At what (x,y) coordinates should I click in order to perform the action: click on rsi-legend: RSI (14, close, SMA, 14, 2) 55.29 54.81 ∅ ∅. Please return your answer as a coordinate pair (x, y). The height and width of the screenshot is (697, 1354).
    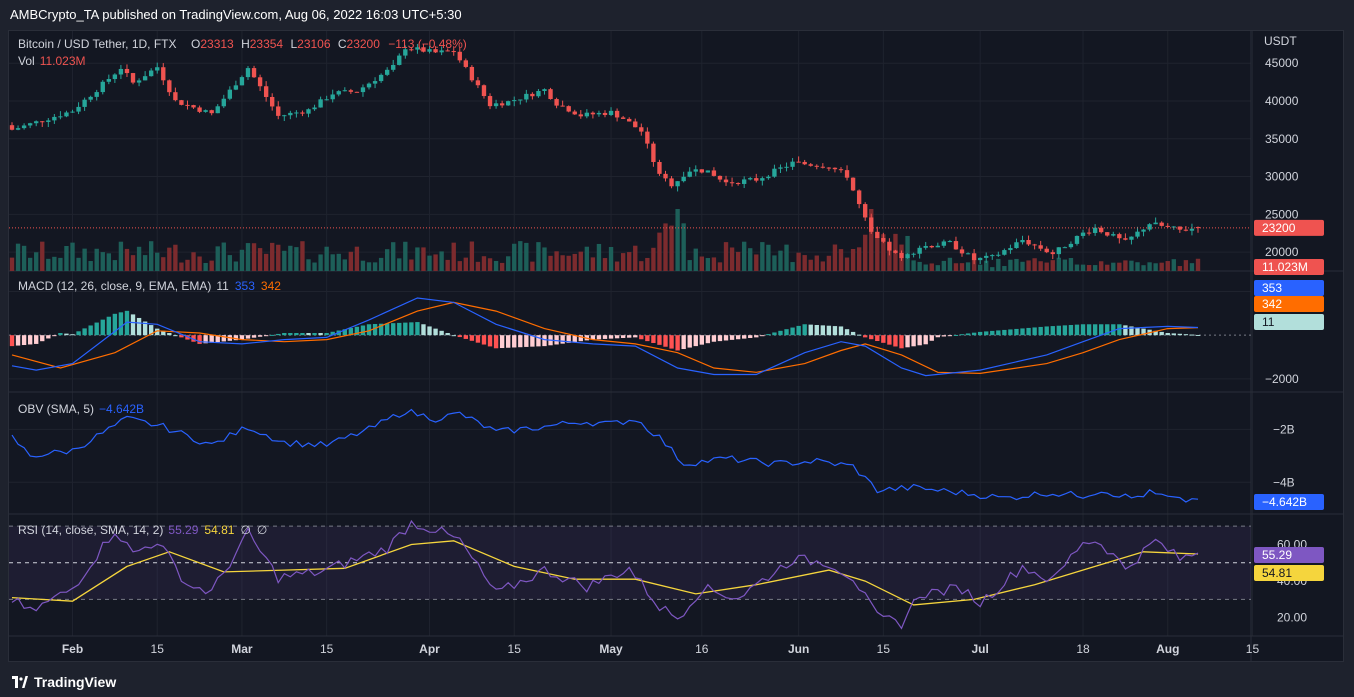
    Looking at the image, I should click on (142, 530).